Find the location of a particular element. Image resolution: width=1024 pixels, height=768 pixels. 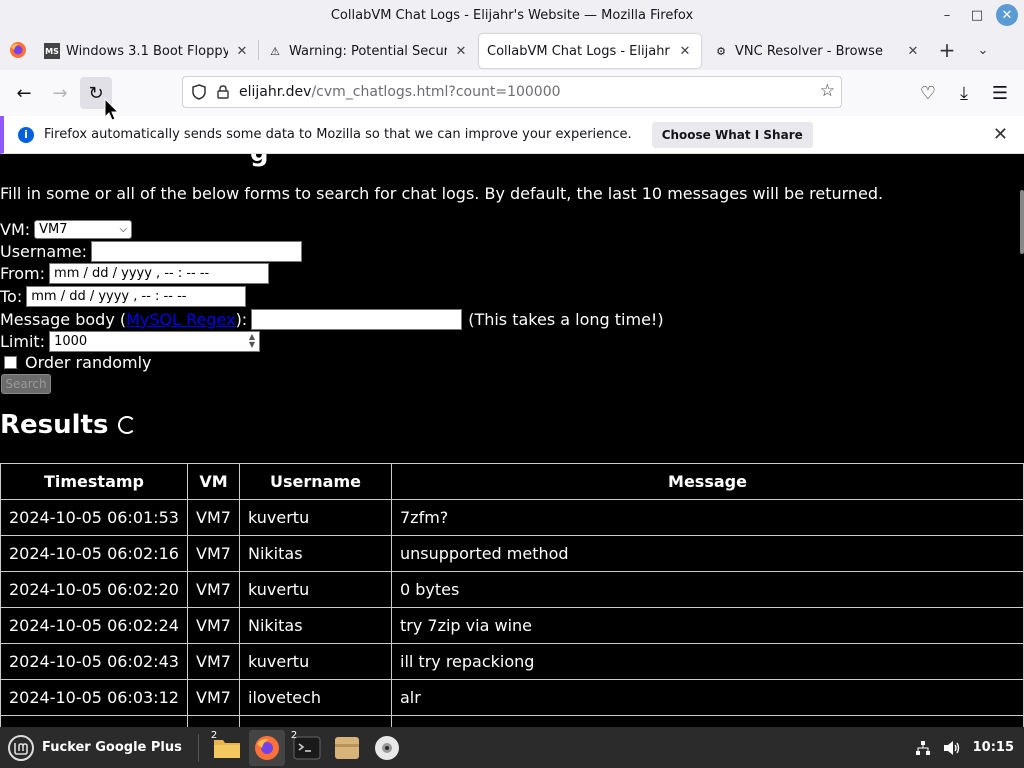

page-heading: g is located at coordinates (259, 161).